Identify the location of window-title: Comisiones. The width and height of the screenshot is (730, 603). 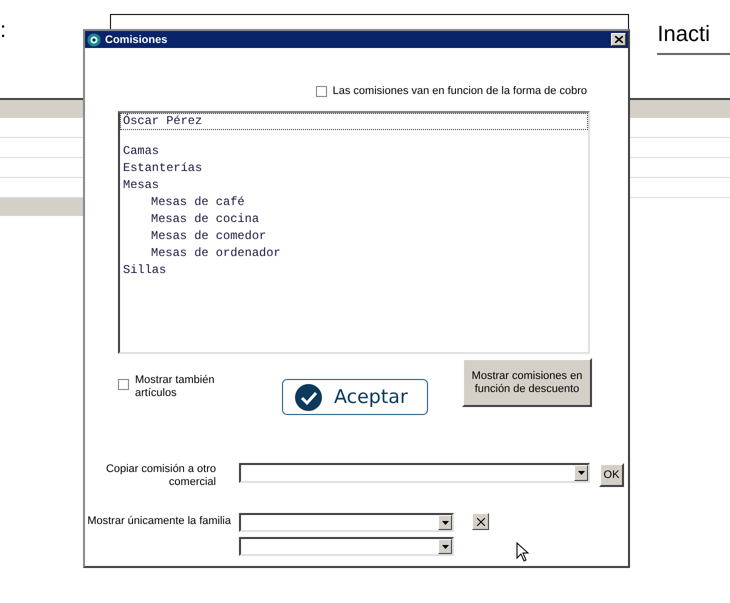
(136, 40).